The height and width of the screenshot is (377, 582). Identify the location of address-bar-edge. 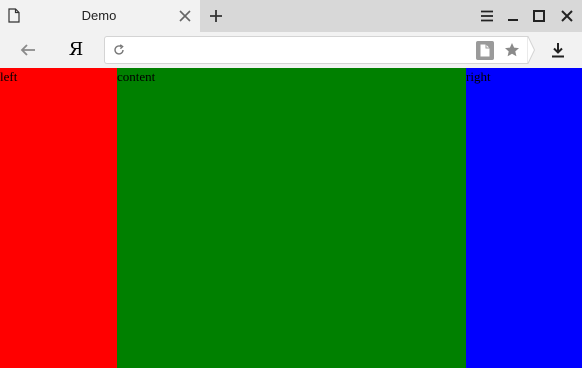
(531, 50).